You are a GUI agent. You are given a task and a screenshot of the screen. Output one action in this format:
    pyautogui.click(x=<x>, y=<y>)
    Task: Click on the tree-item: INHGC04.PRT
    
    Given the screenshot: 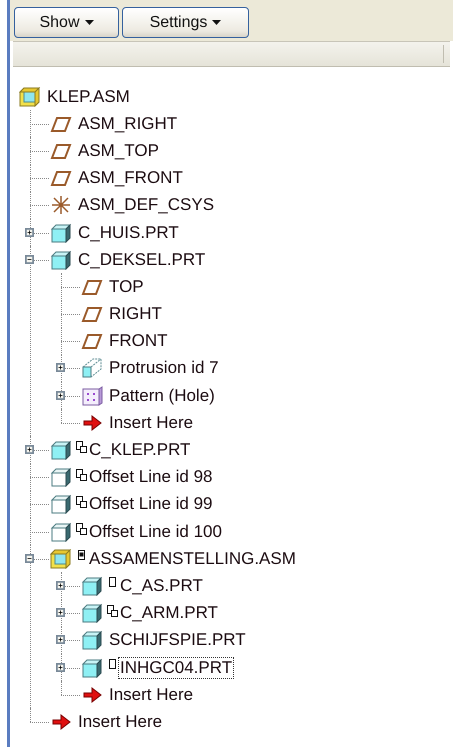 What is the action you would take?
    pyautogui.click(x=176, y=667)
    